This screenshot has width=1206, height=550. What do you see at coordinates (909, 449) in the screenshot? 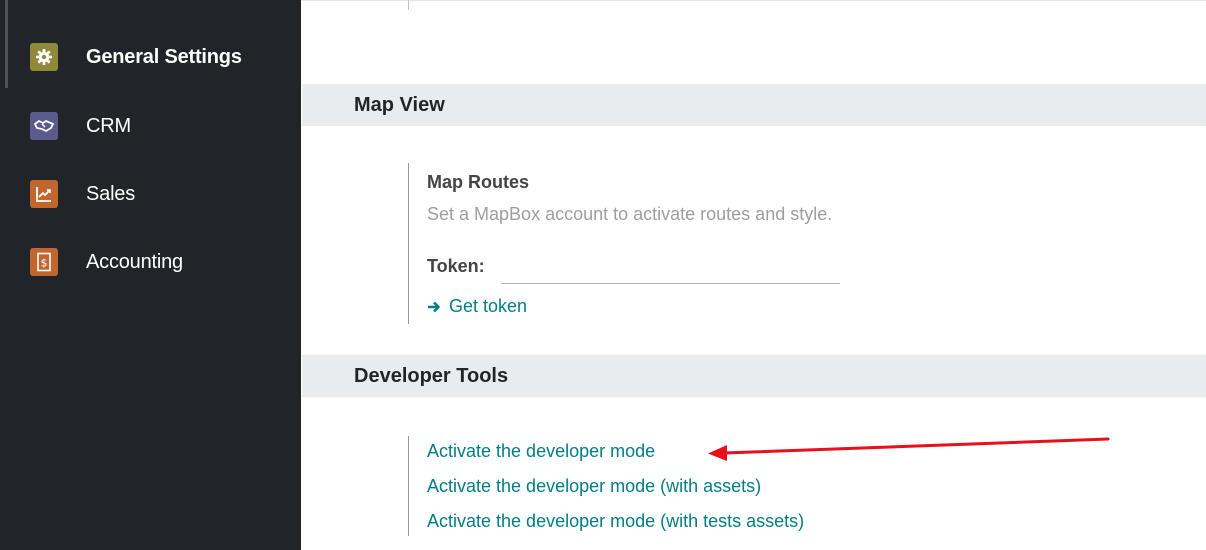
I see `annotation-arrow` at bounding box center [909, 449].